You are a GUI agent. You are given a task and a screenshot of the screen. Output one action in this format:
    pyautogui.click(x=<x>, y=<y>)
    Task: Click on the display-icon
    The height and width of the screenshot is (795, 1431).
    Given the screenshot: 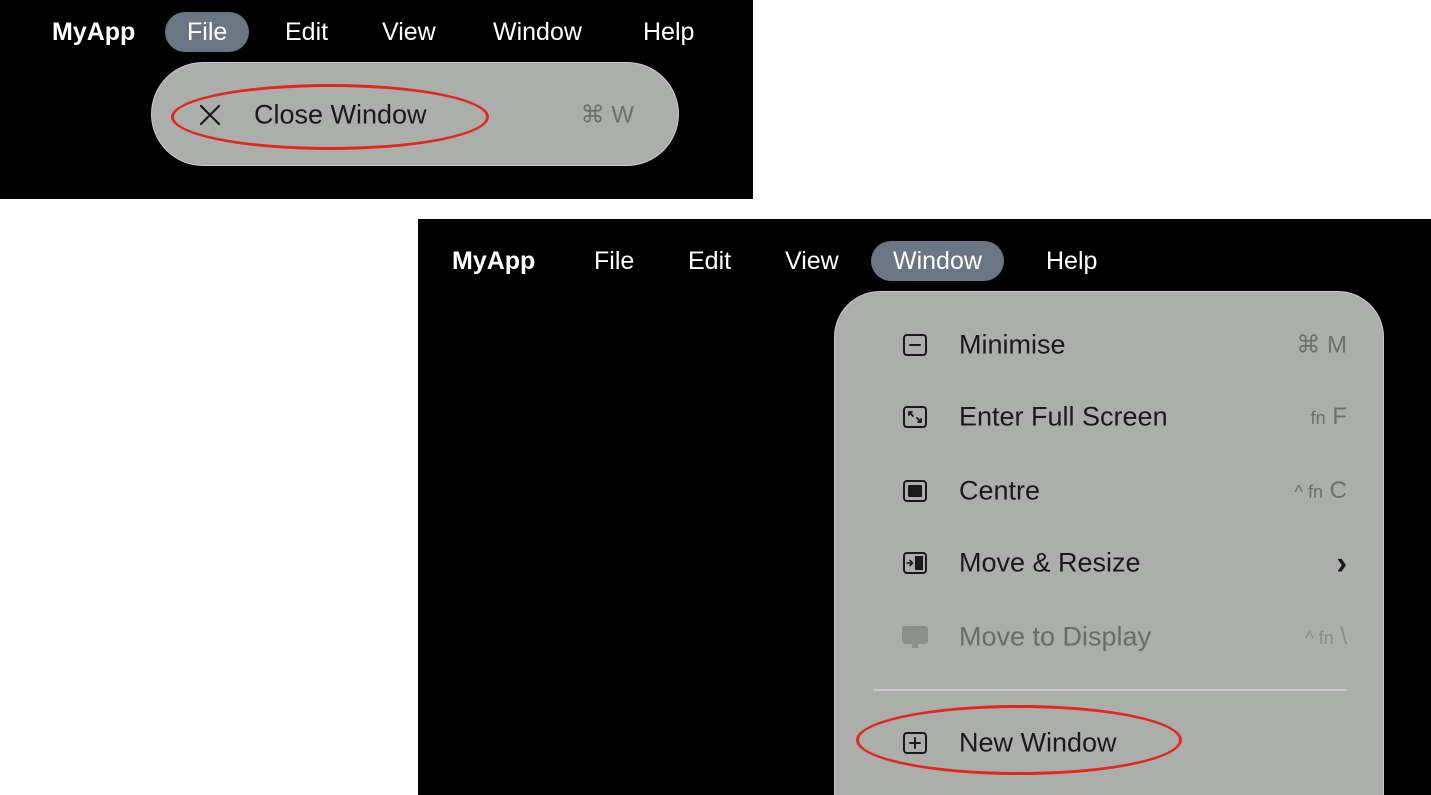 What is the action you would take?
    pyautogui.click(x=915, y=637)
    